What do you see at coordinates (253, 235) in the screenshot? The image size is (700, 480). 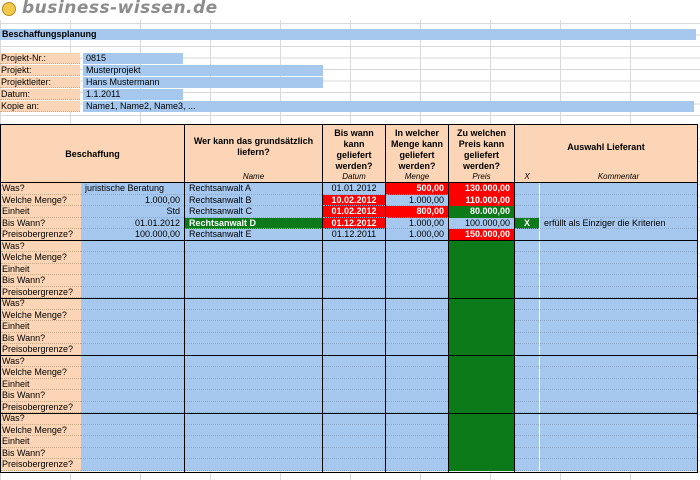 I see `supplier-name: Rechtsanwalt E` at bounding box center [253, 235].